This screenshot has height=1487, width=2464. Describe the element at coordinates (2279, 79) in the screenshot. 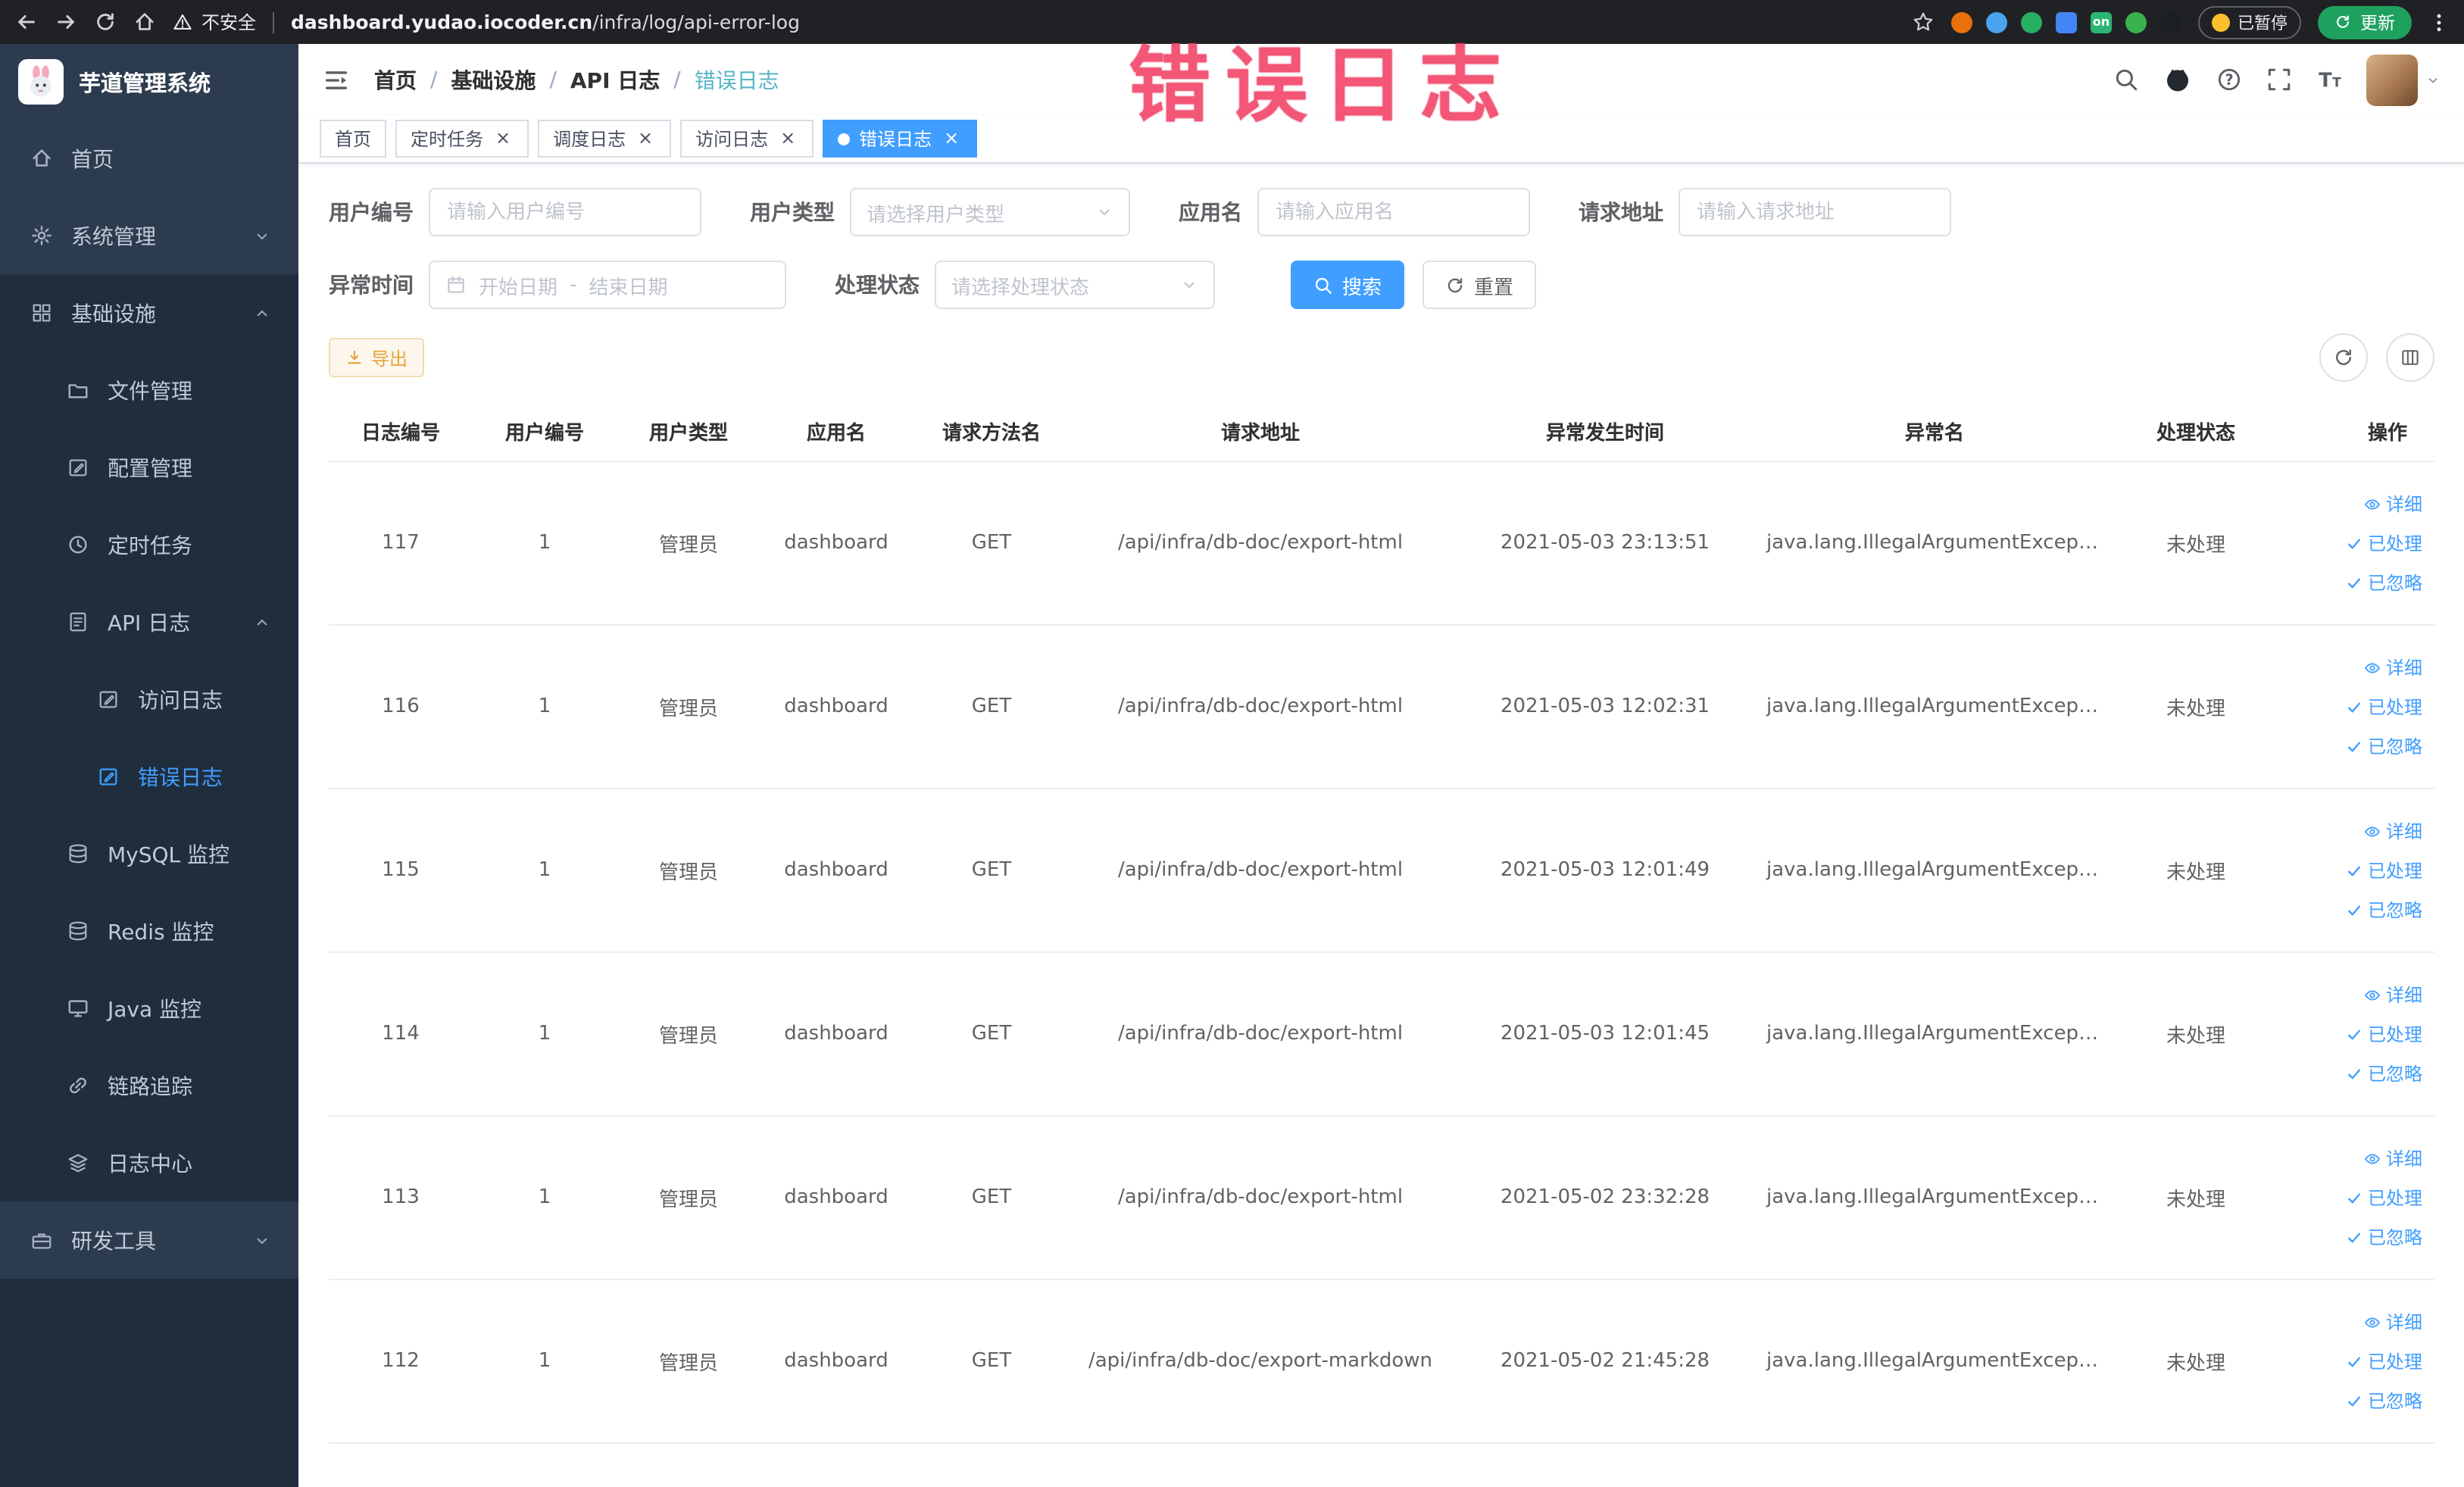

I see `fullscreen-icon` at that location.